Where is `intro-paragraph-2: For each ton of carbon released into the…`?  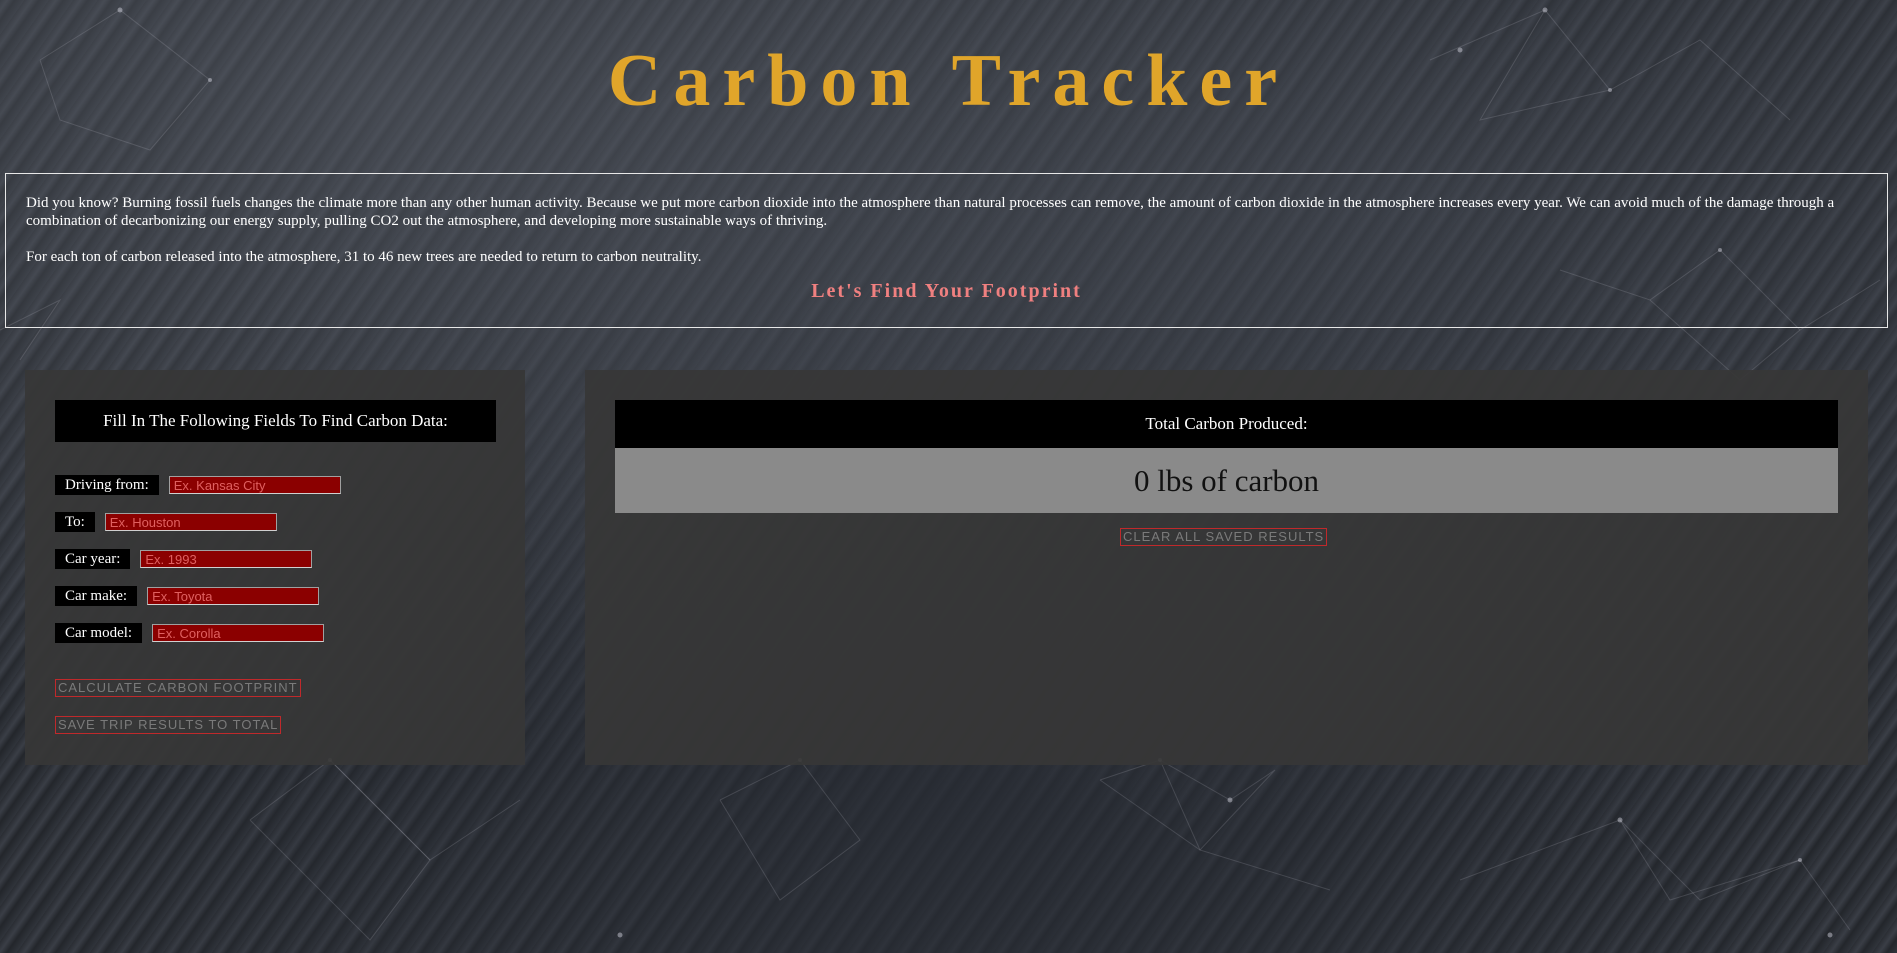 intro-paragraph-2: For each ton of carbon released into the… is located at coordinates (364, 257).